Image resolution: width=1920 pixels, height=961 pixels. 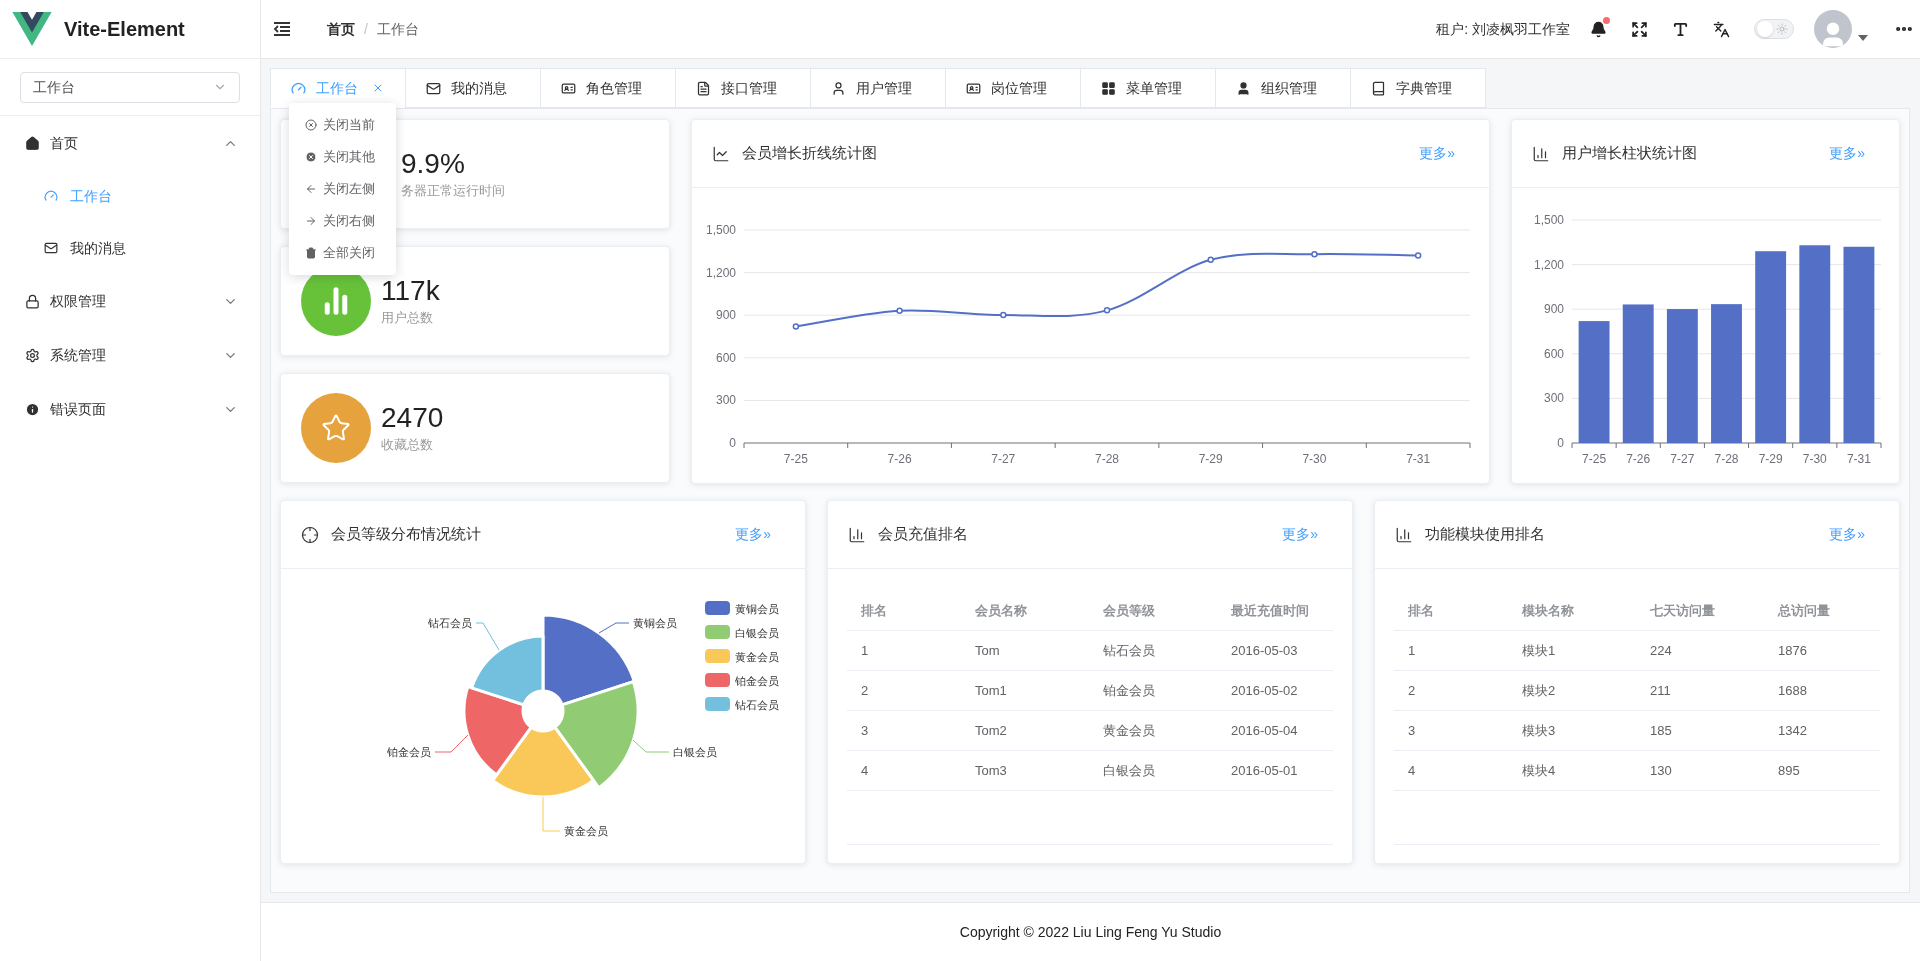 What do you see at coordinates (1789, 770) in the screenshot?
I see `table-cell-text: 895` at bounding box center [1789, 770].